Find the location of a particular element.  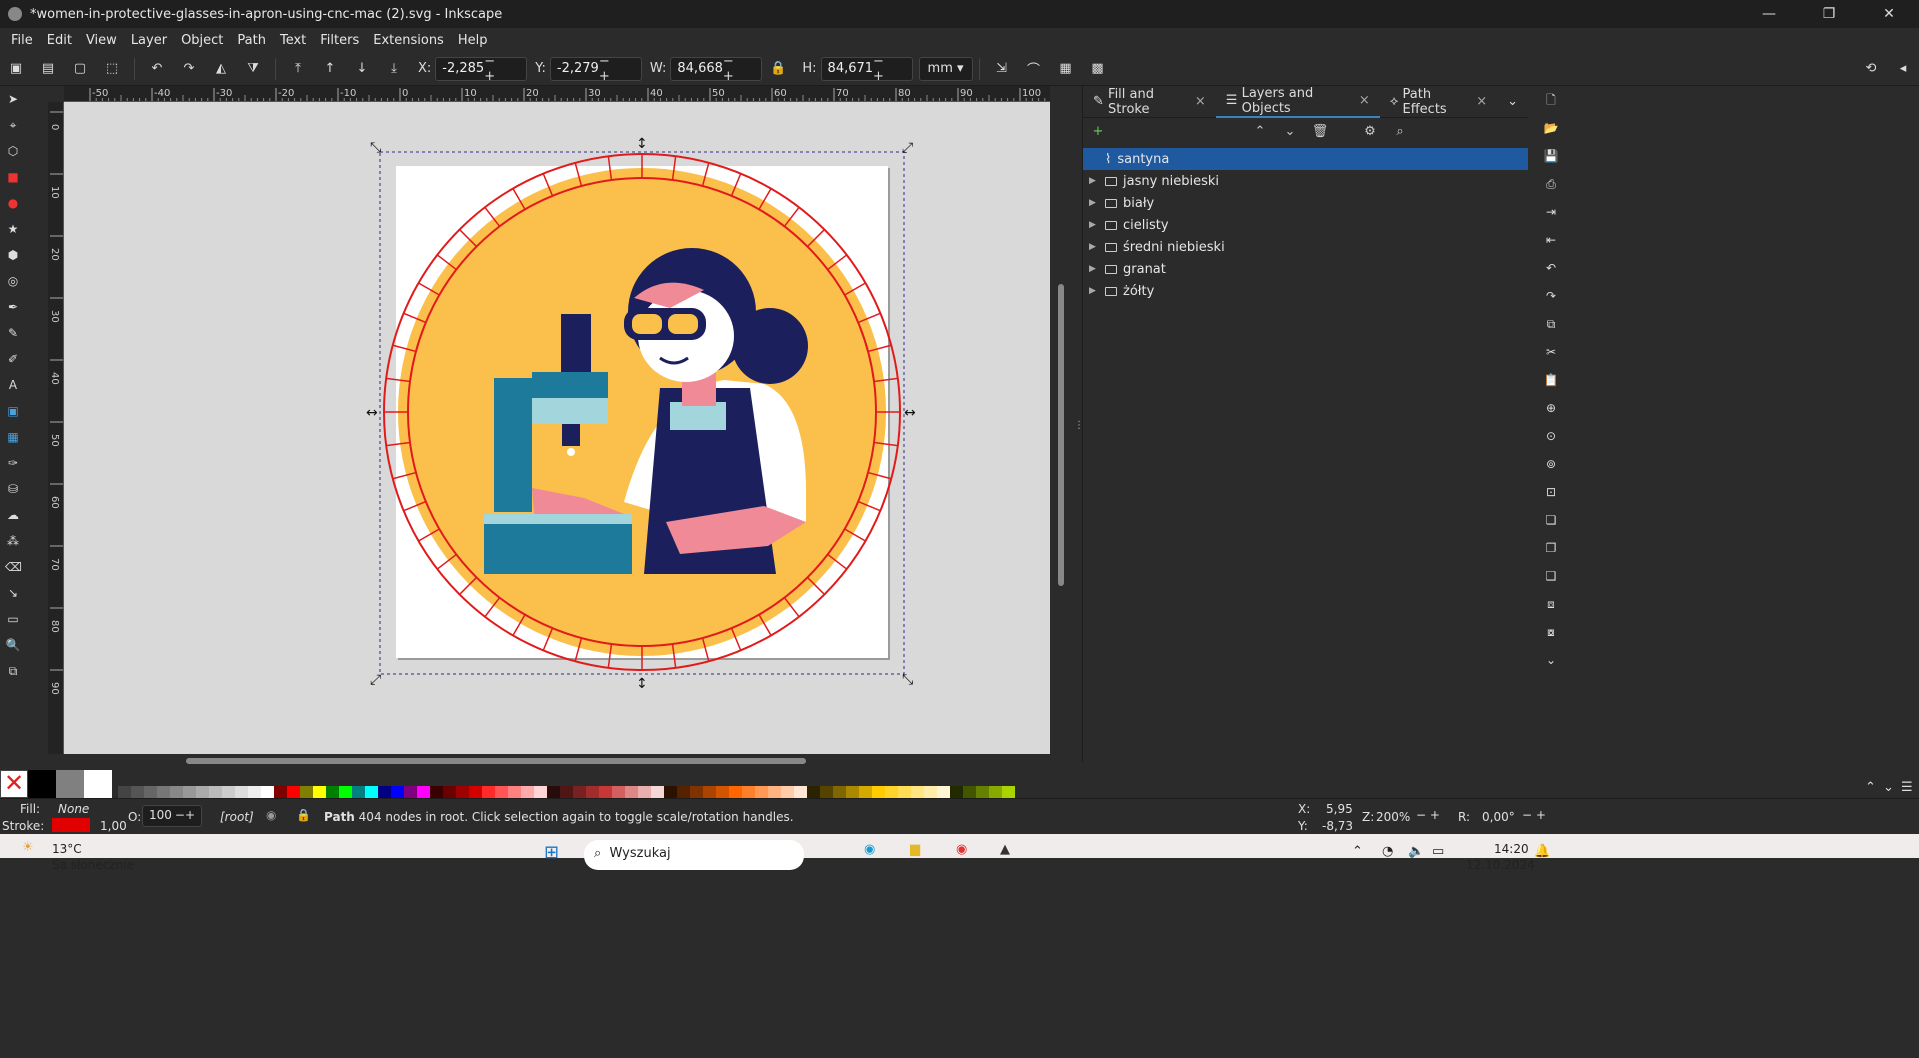

tab-layers-and-objects: ☰ Layers and Objects × is located at coordinates (1297, 102).